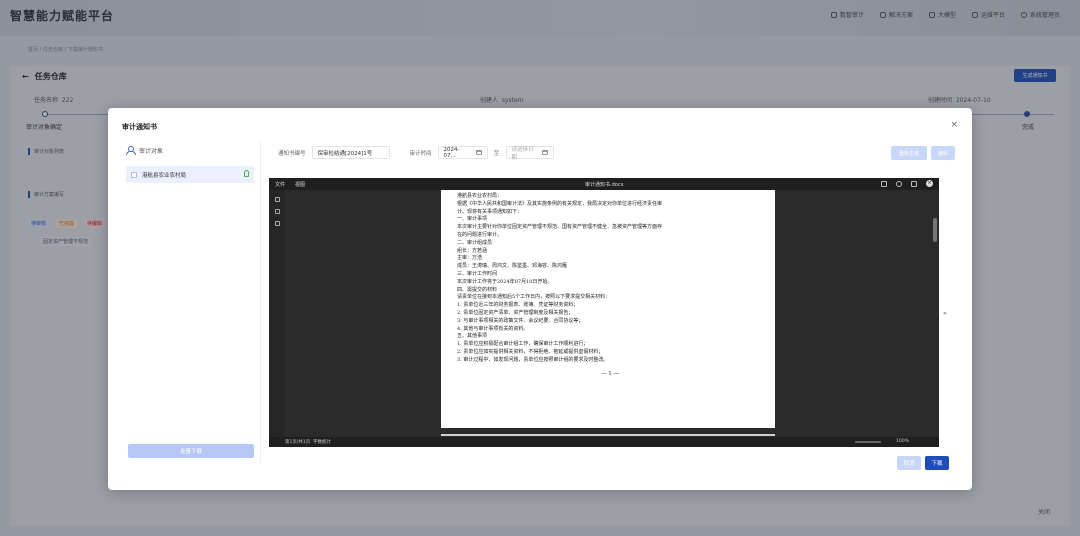  What do you see at coordinates (480, 234) in the screenshot?
I see `doc-line: 在的问题进行审计。` at bounding box center [480, 234].